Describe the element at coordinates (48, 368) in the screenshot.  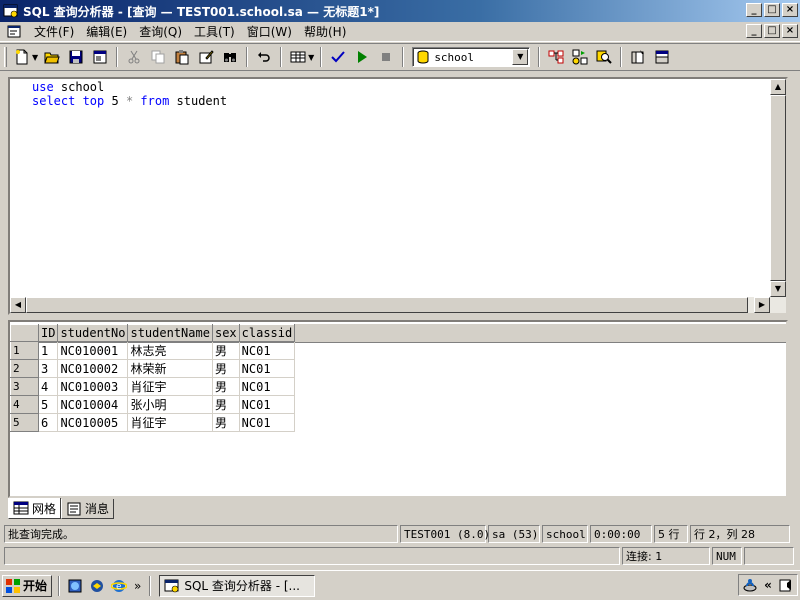
I see `table-cell: 3` at that location.